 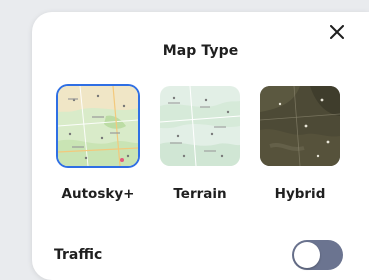 I want to click on autosky-map-thumbnail, so click(x=98, y=126).